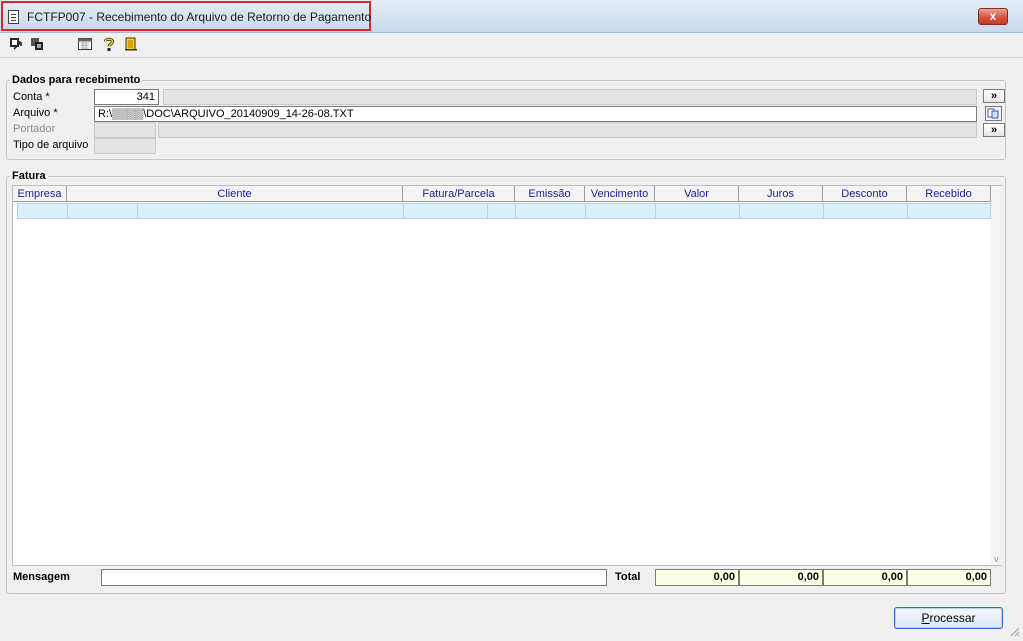 The height and width of the screenshot is (641, 1023). Describe the element at coordinates (131, 44) in the screenshot. I see `exit-door-icon` at that location.